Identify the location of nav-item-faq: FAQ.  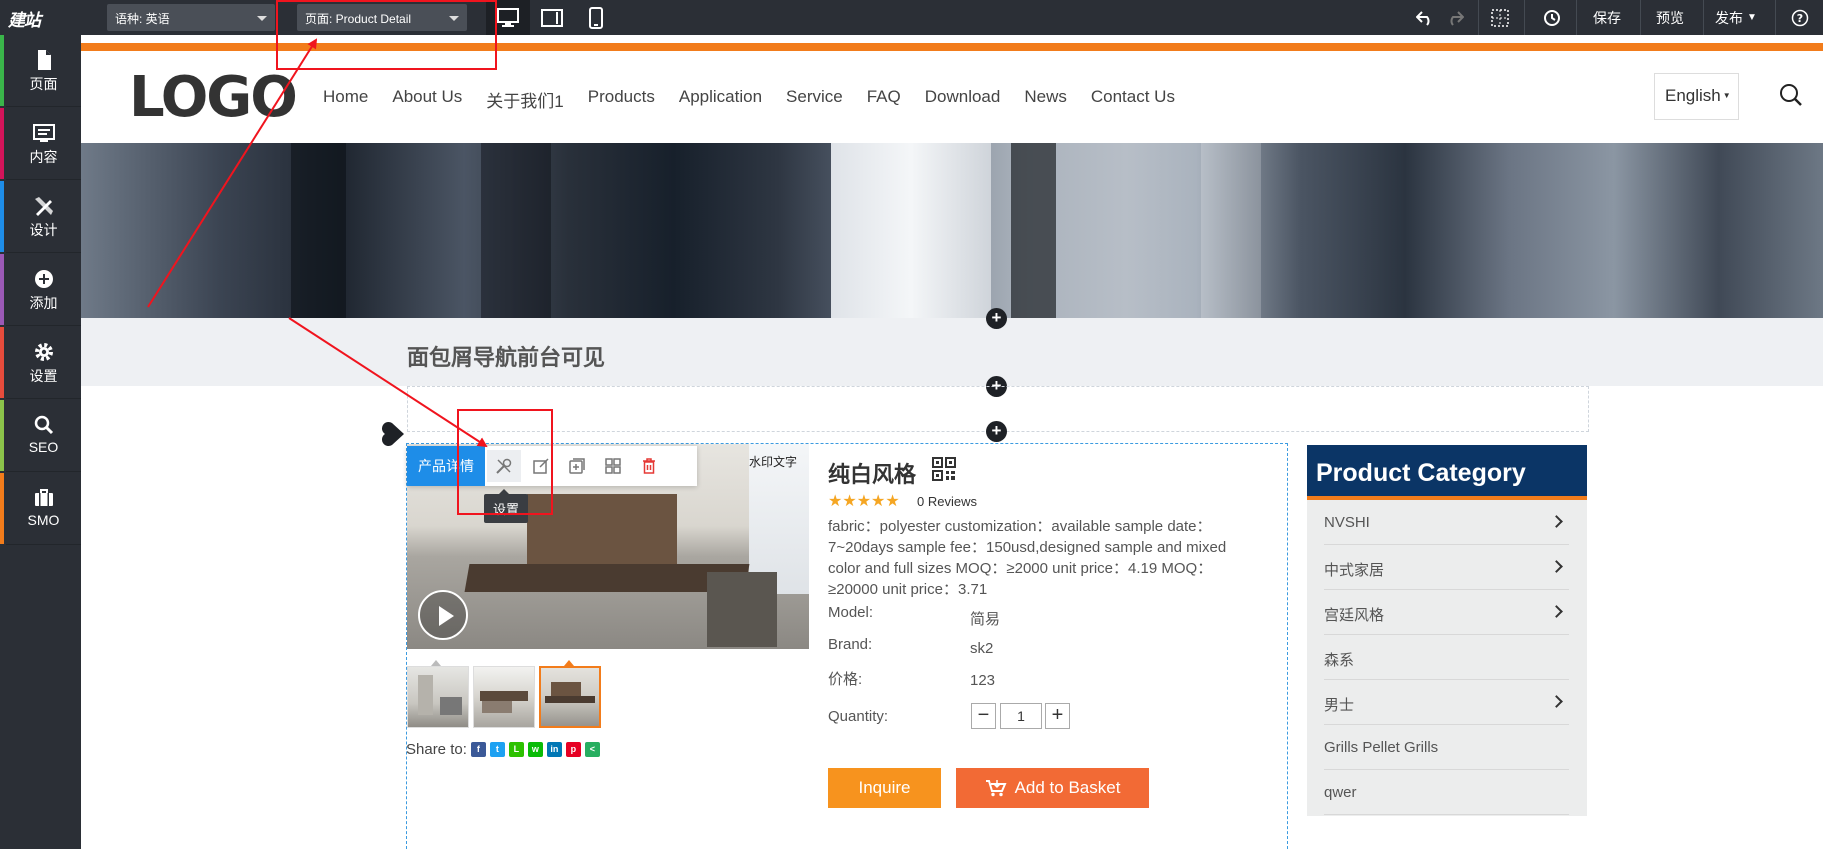
(884, 99).